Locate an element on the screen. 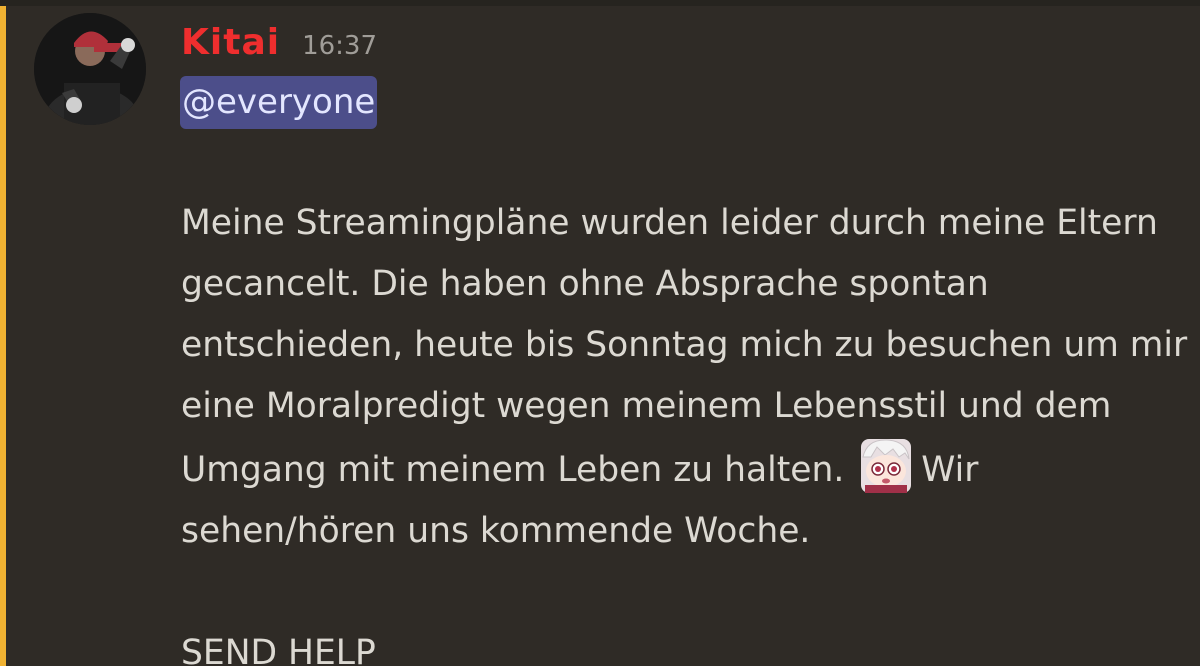 The image size is (1200, 666). message-header: Kitai 16:37 is located at coordinates (279, 46).